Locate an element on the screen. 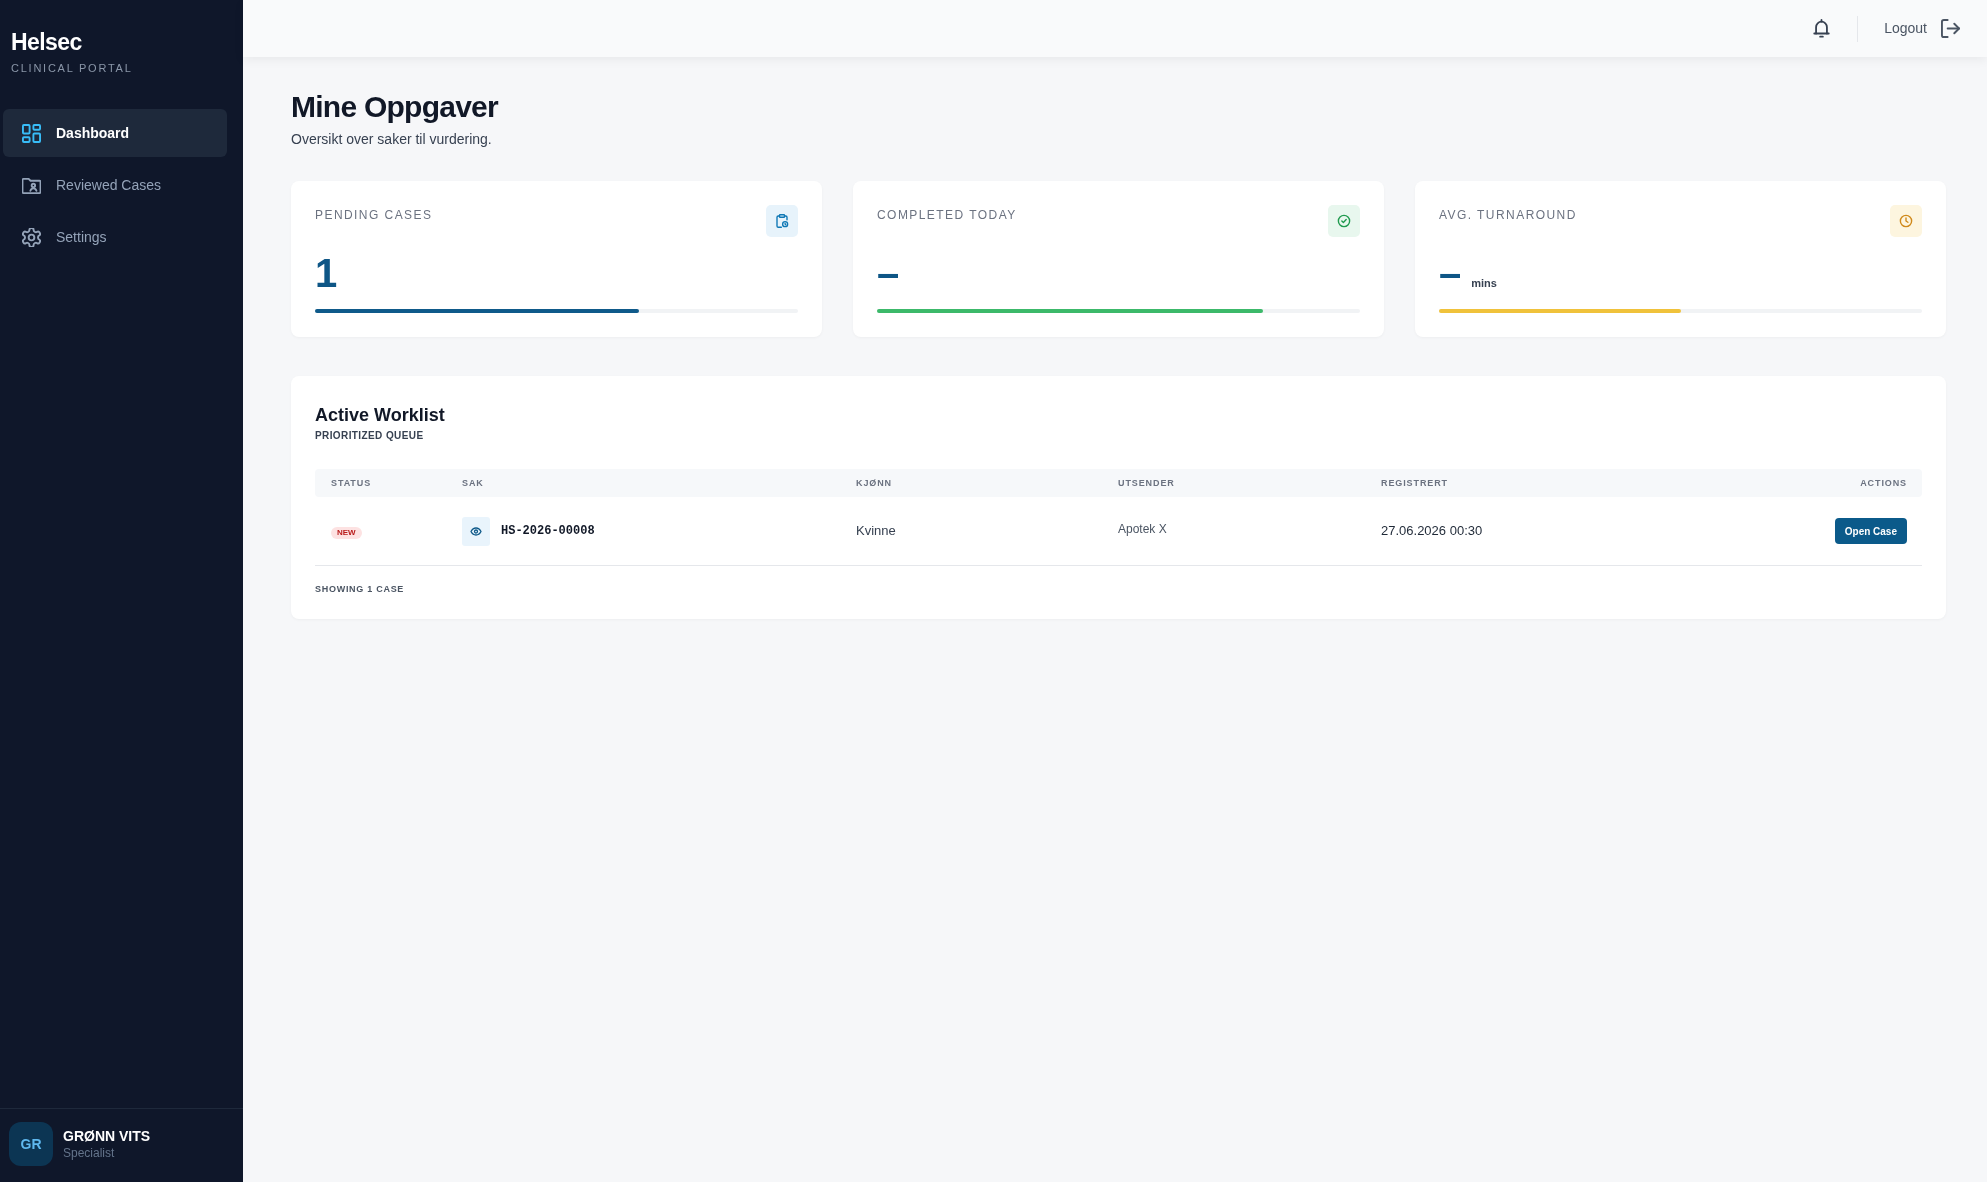 The width and height of the screenshot is (1987, 1182). clock-icon is located at coordinates (1906, 221).